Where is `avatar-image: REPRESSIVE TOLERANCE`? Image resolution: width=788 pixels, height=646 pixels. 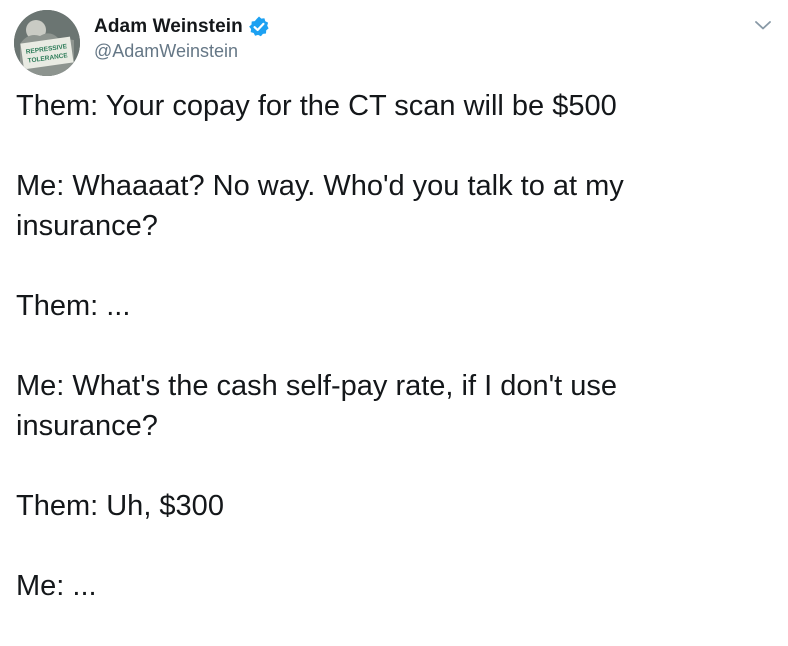
avatar-image: REPRESSIVE TOLERANCE is located at coordinates (47, 43).